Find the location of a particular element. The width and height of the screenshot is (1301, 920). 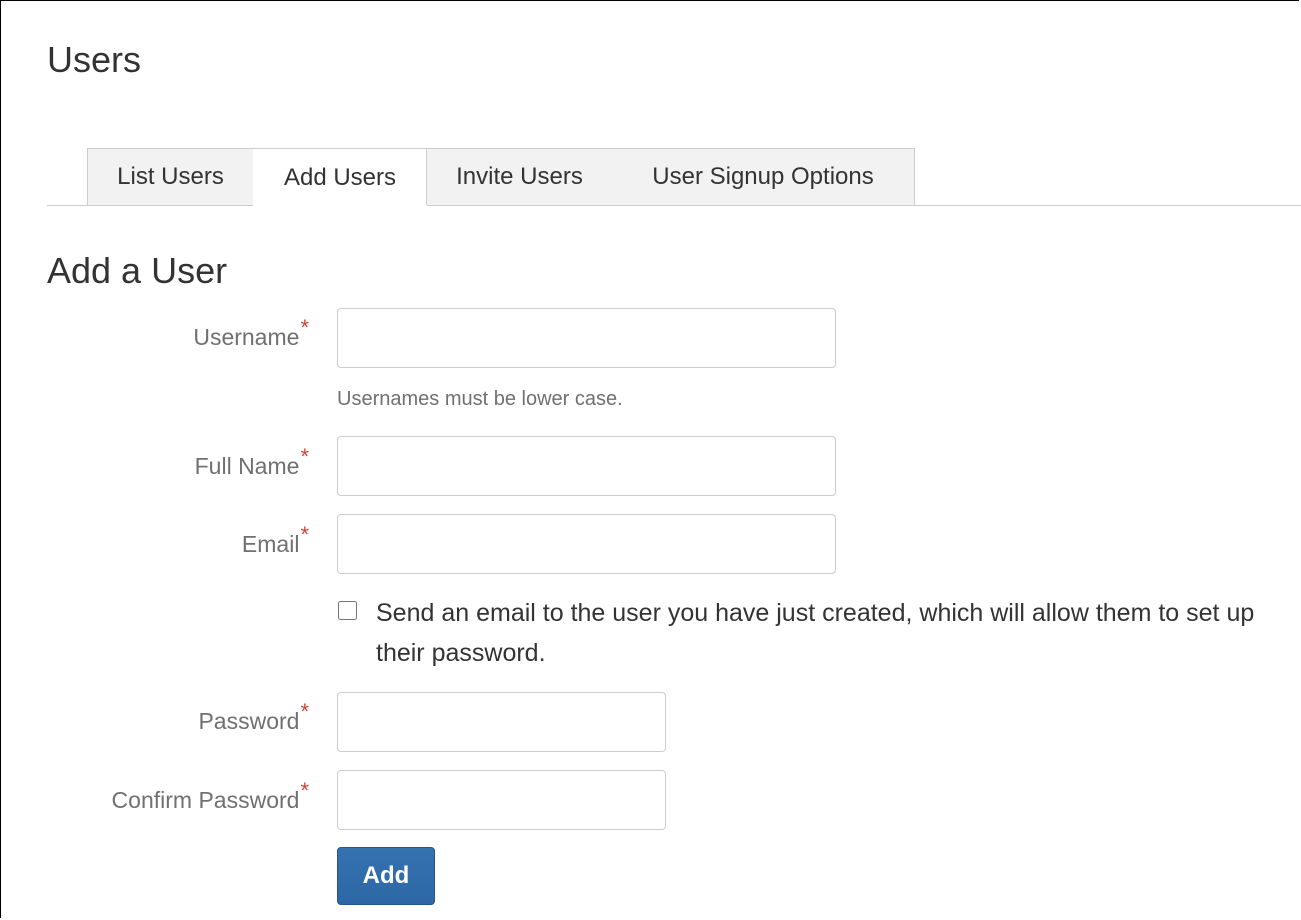

email-label: Email* is located at coordinates (275, 541).